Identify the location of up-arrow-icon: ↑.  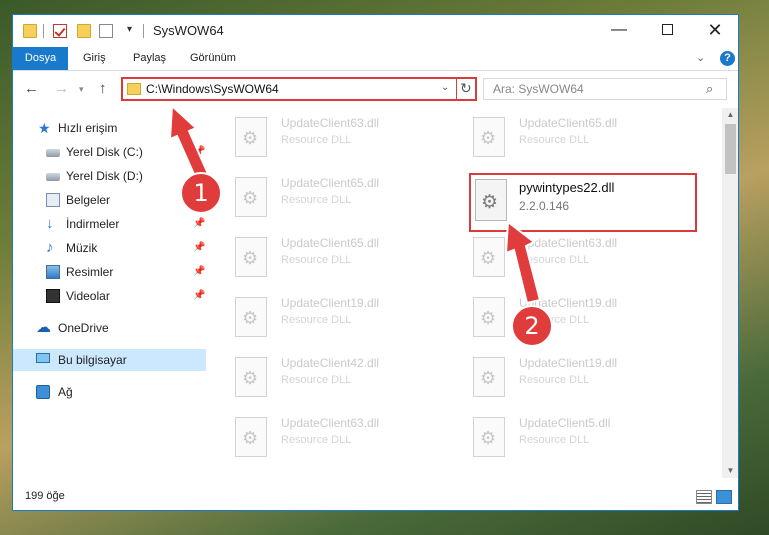
(103, 88).